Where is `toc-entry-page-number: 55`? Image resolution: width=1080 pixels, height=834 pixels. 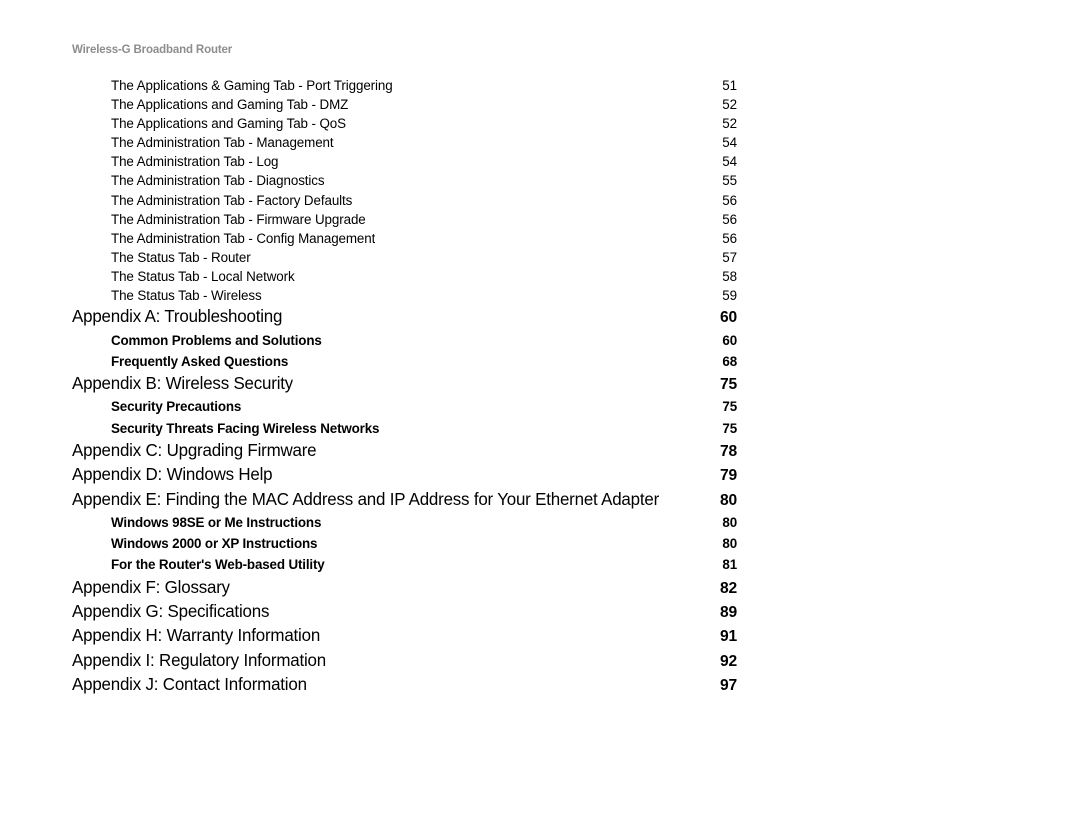
toc-entry-page-number: 55 is located at coordinates (729, 181).